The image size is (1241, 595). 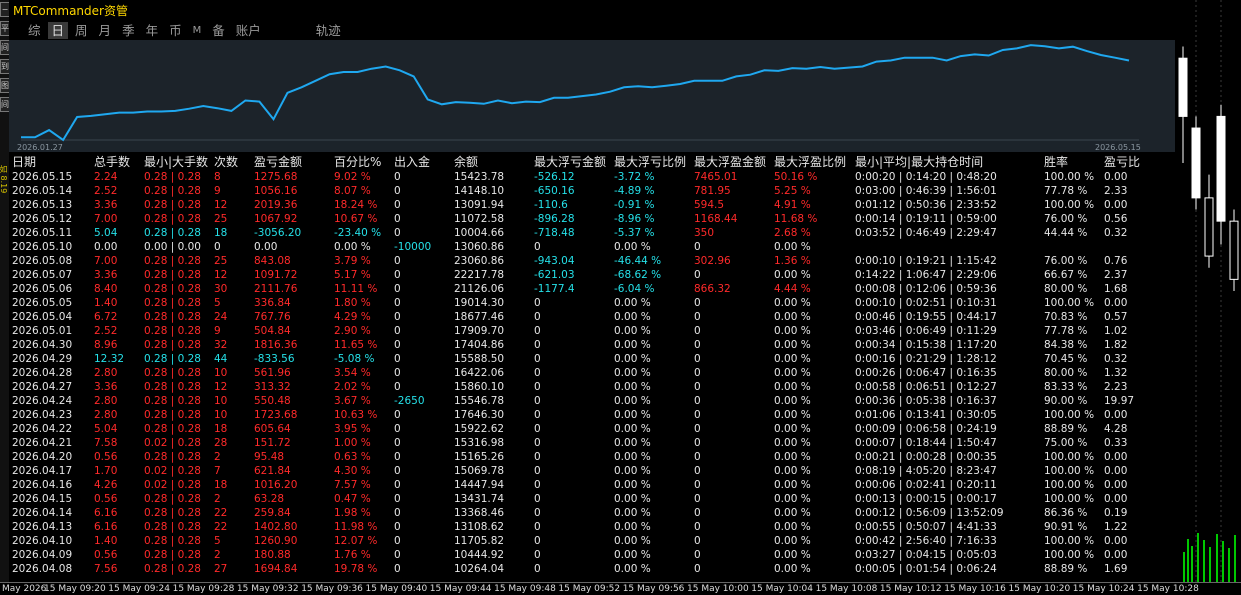 I want to click on table-cell: 0:00:06 | 0:02:41 | 0:20:11, so click(x=926, y=485).